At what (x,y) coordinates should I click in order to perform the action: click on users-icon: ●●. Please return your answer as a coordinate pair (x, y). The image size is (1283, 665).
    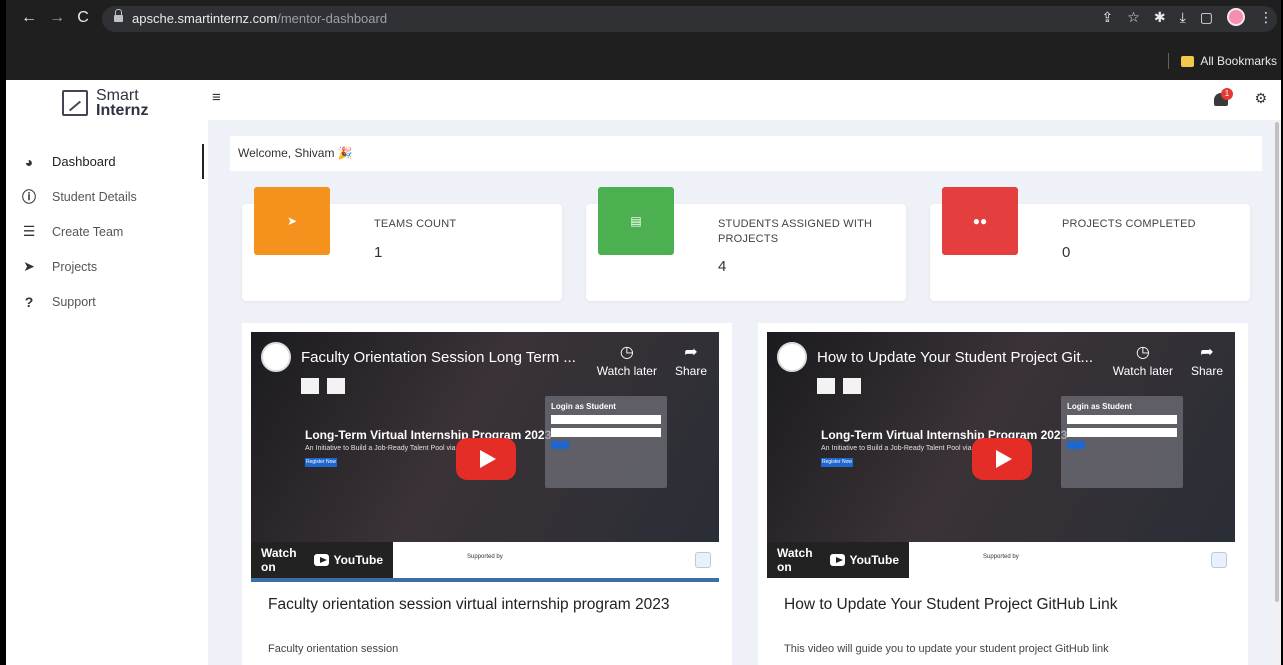
    Looking at the image, I should click on (980, 221).